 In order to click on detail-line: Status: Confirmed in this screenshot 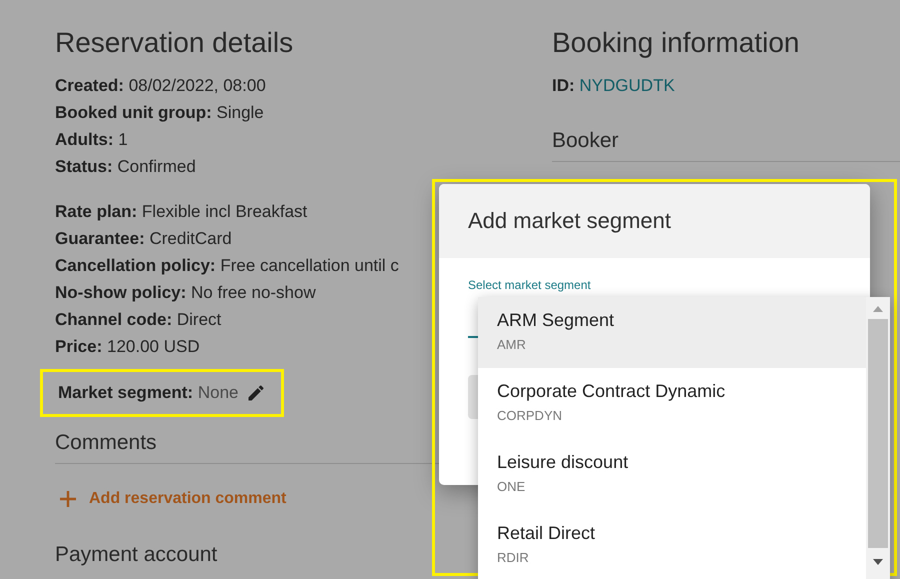, I will do `click(125, 167)`.